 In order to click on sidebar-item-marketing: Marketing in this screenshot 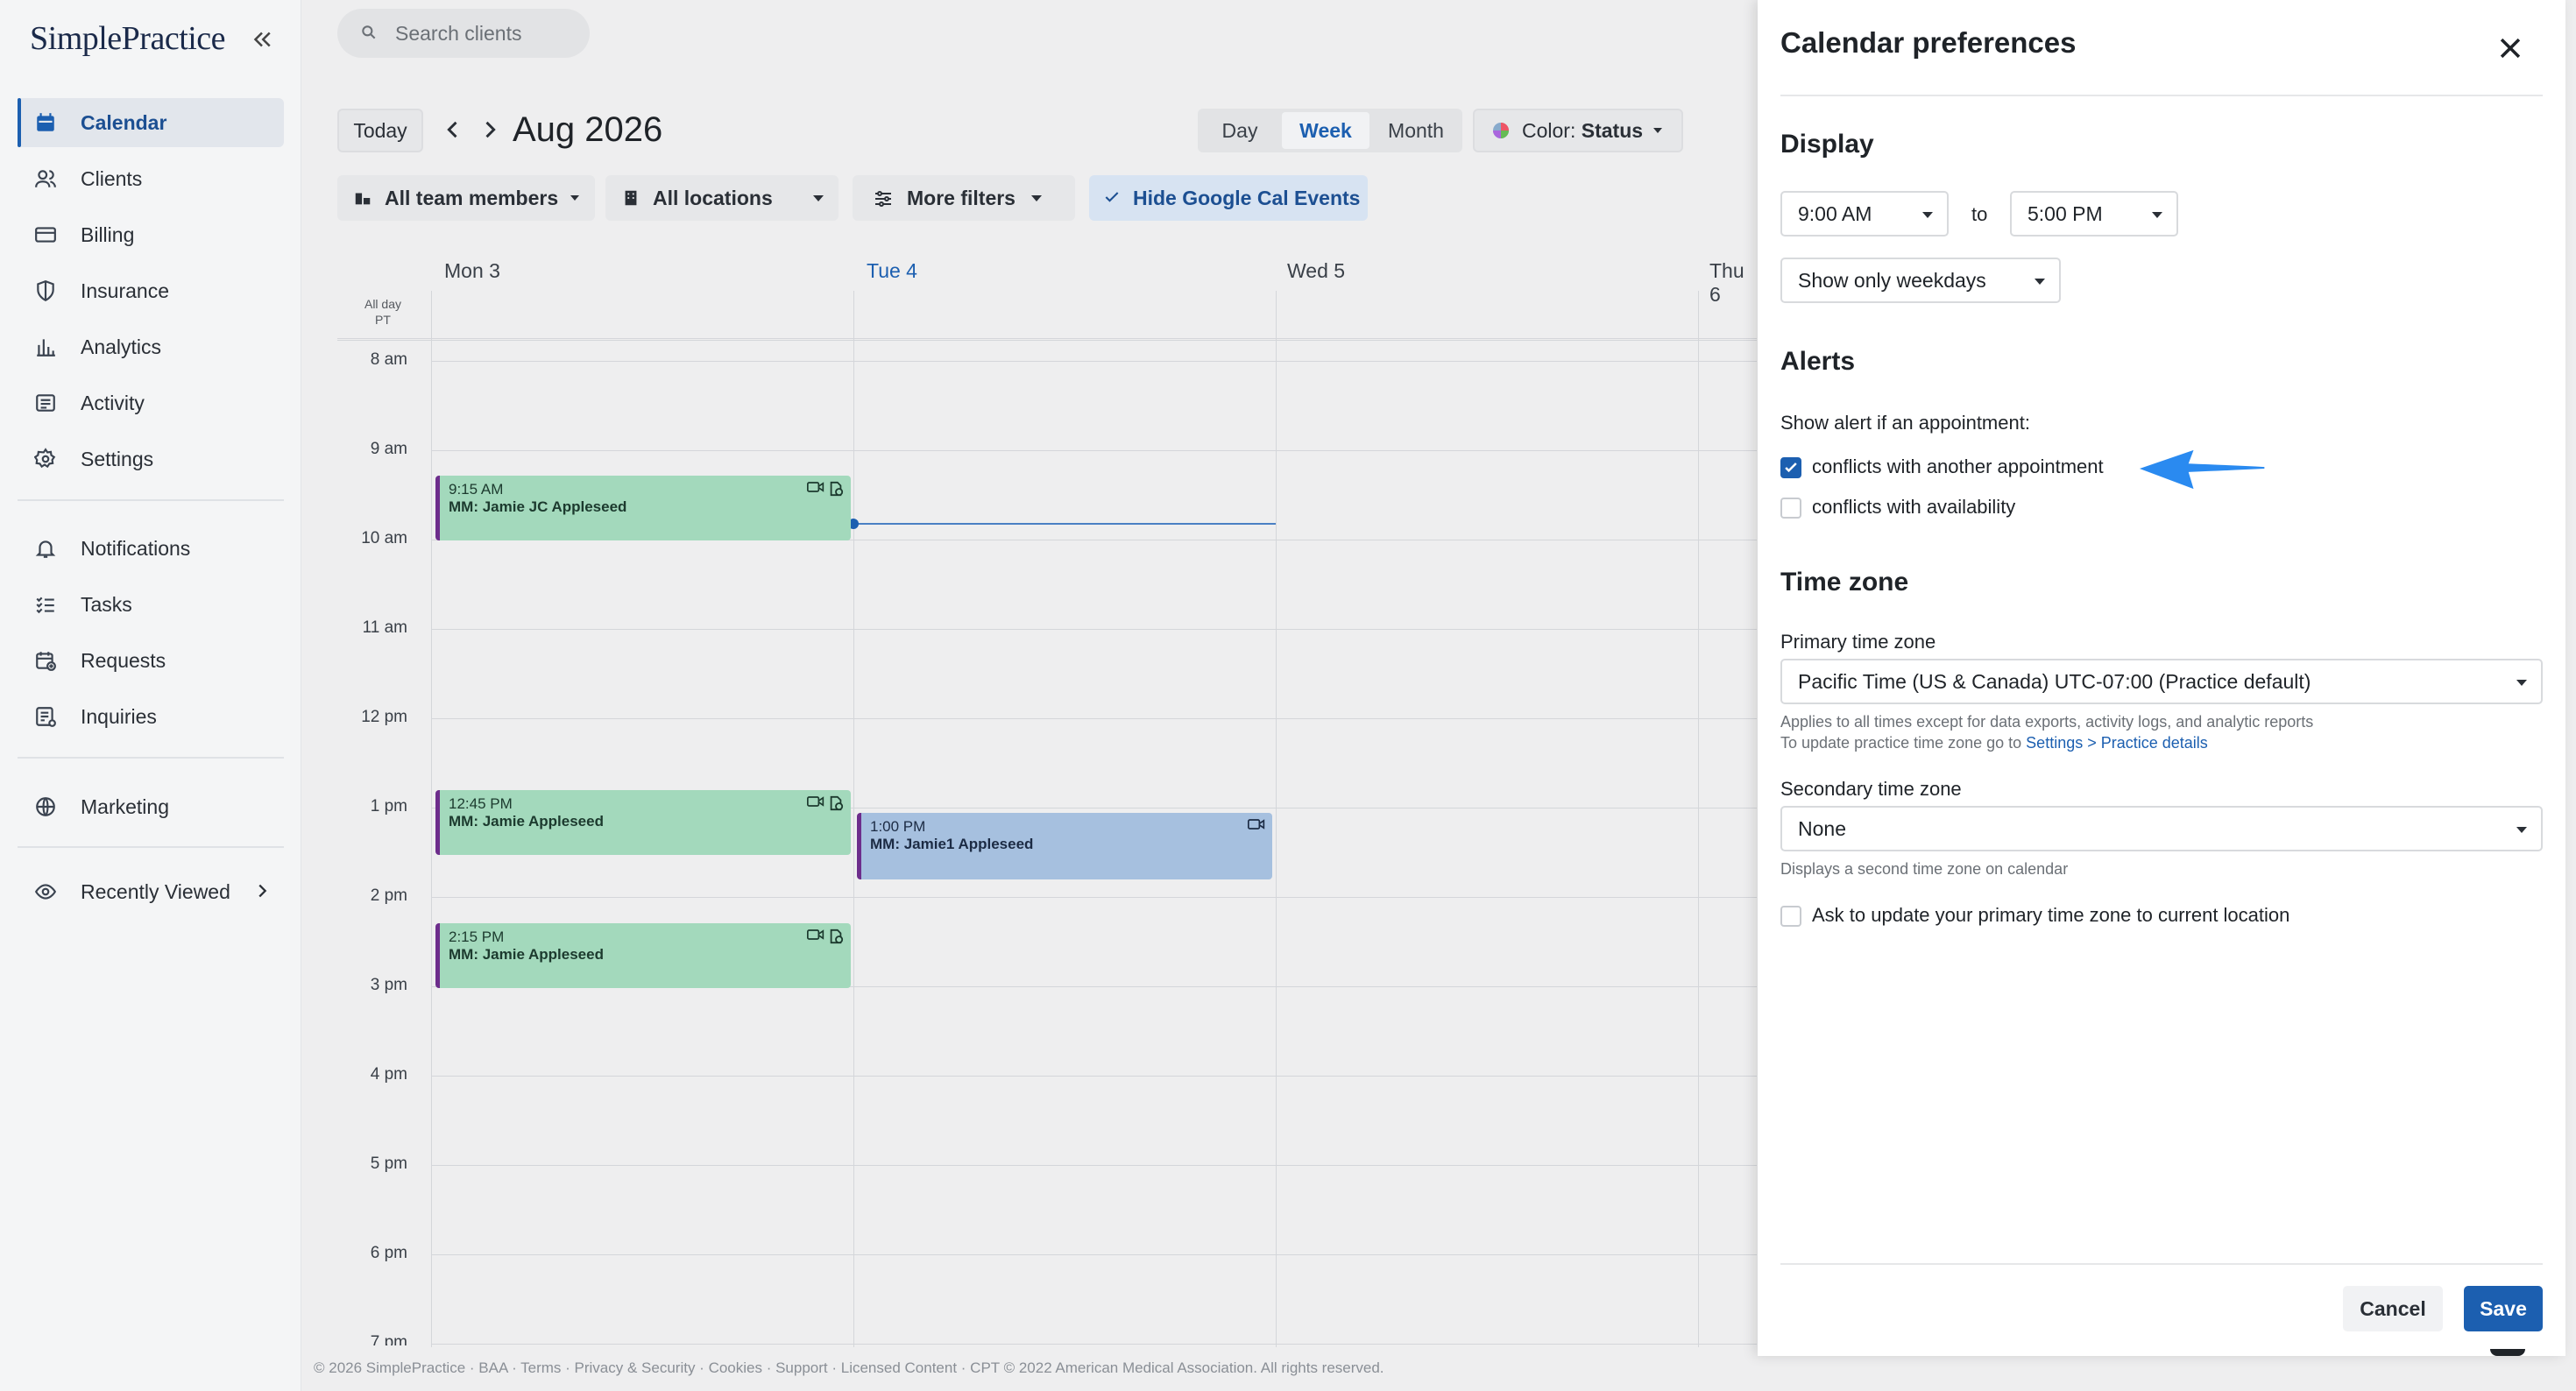, I will do `click(151, 806)`.